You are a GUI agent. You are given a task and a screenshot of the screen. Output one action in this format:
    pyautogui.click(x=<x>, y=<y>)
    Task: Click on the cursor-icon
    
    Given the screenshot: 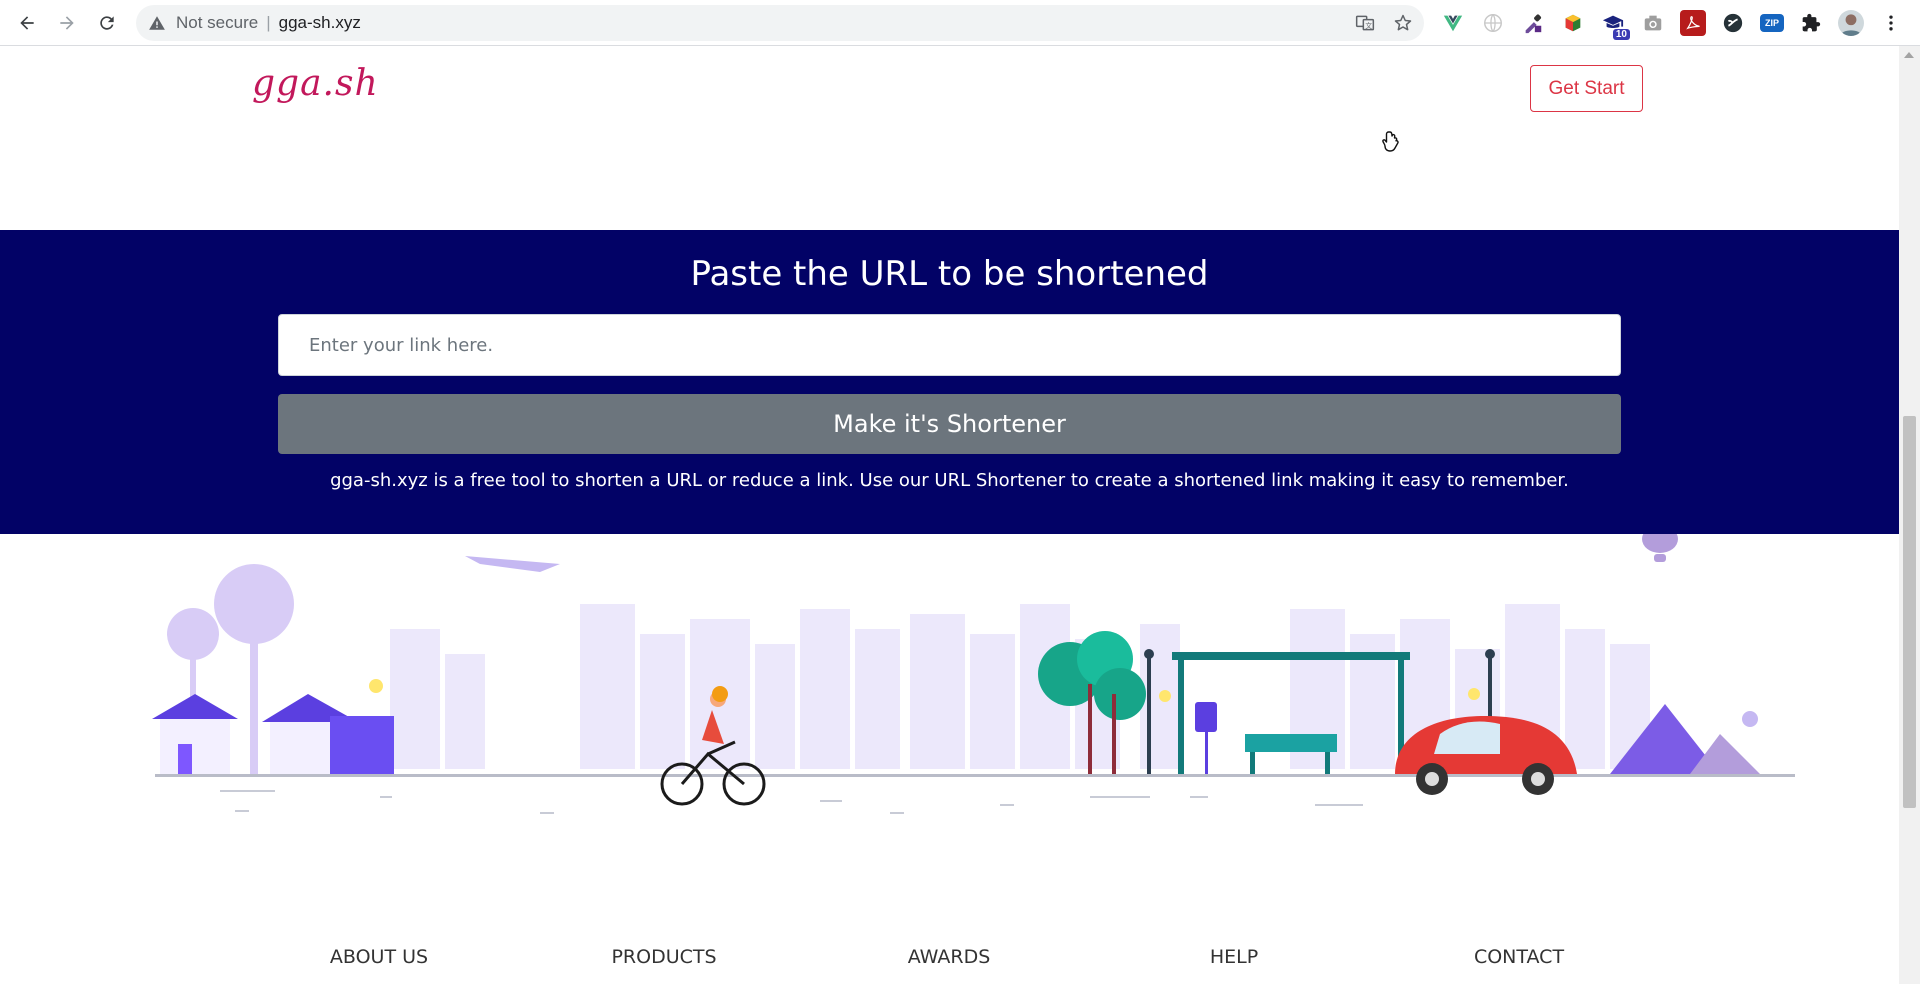 What is the action you would take?
    pyautogui.click(x=1390, y=141)
    